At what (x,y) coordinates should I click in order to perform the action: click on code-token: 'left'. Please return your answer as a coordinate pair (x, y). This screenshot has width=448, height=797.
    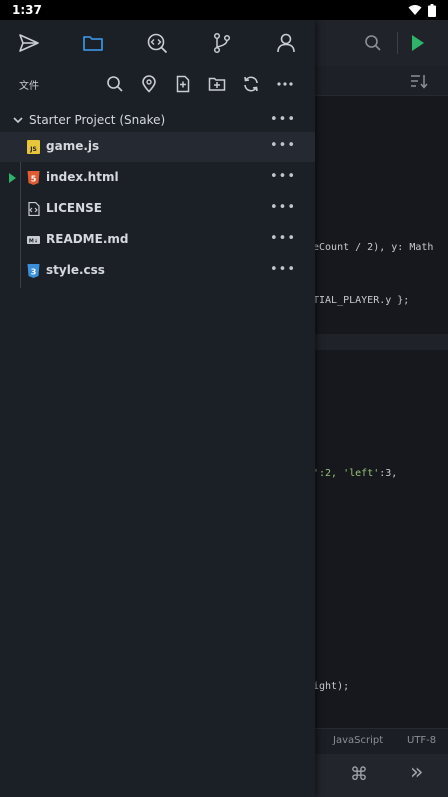
    Looking at the image, I should click on (361, 473).